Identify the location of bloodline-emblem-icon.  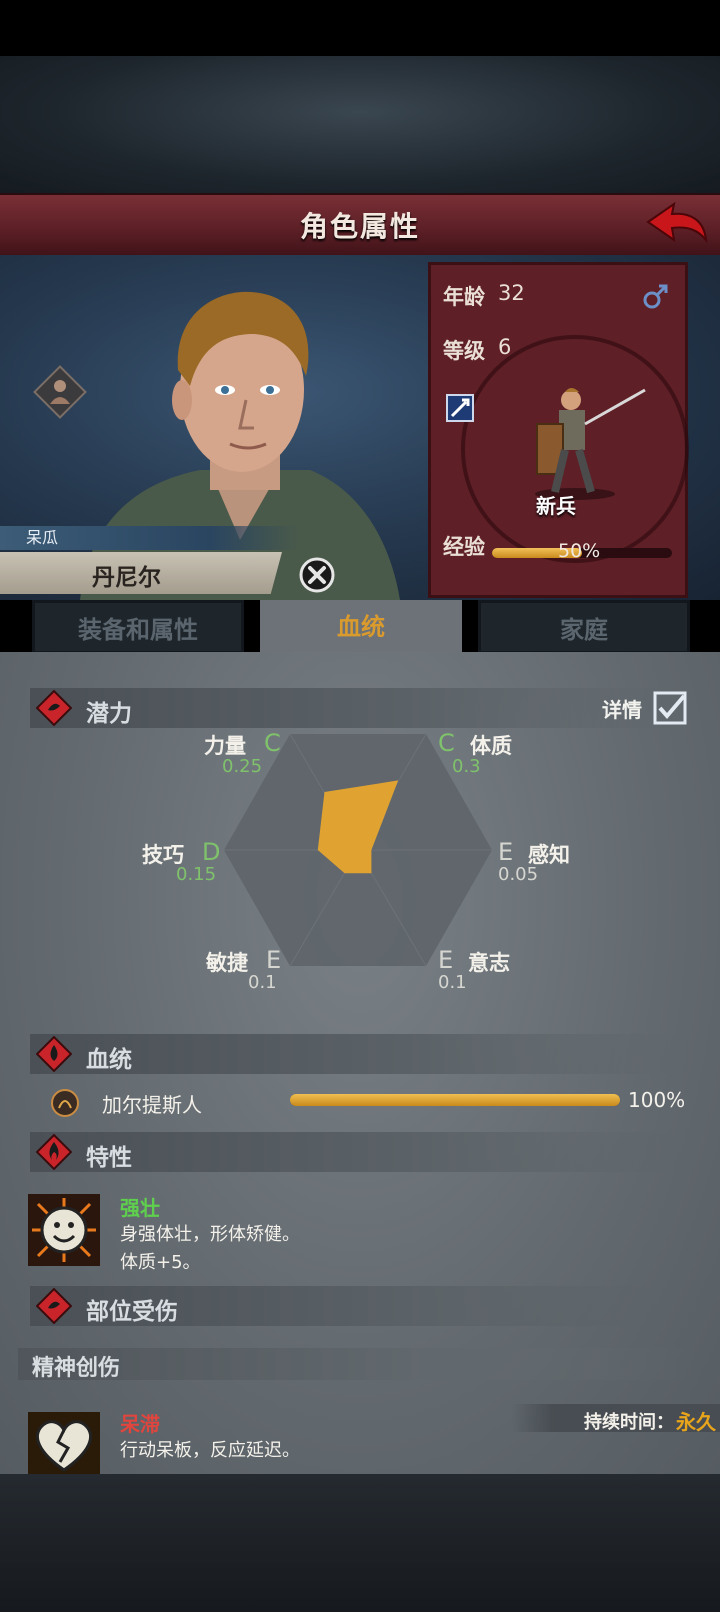
(65, 1103).